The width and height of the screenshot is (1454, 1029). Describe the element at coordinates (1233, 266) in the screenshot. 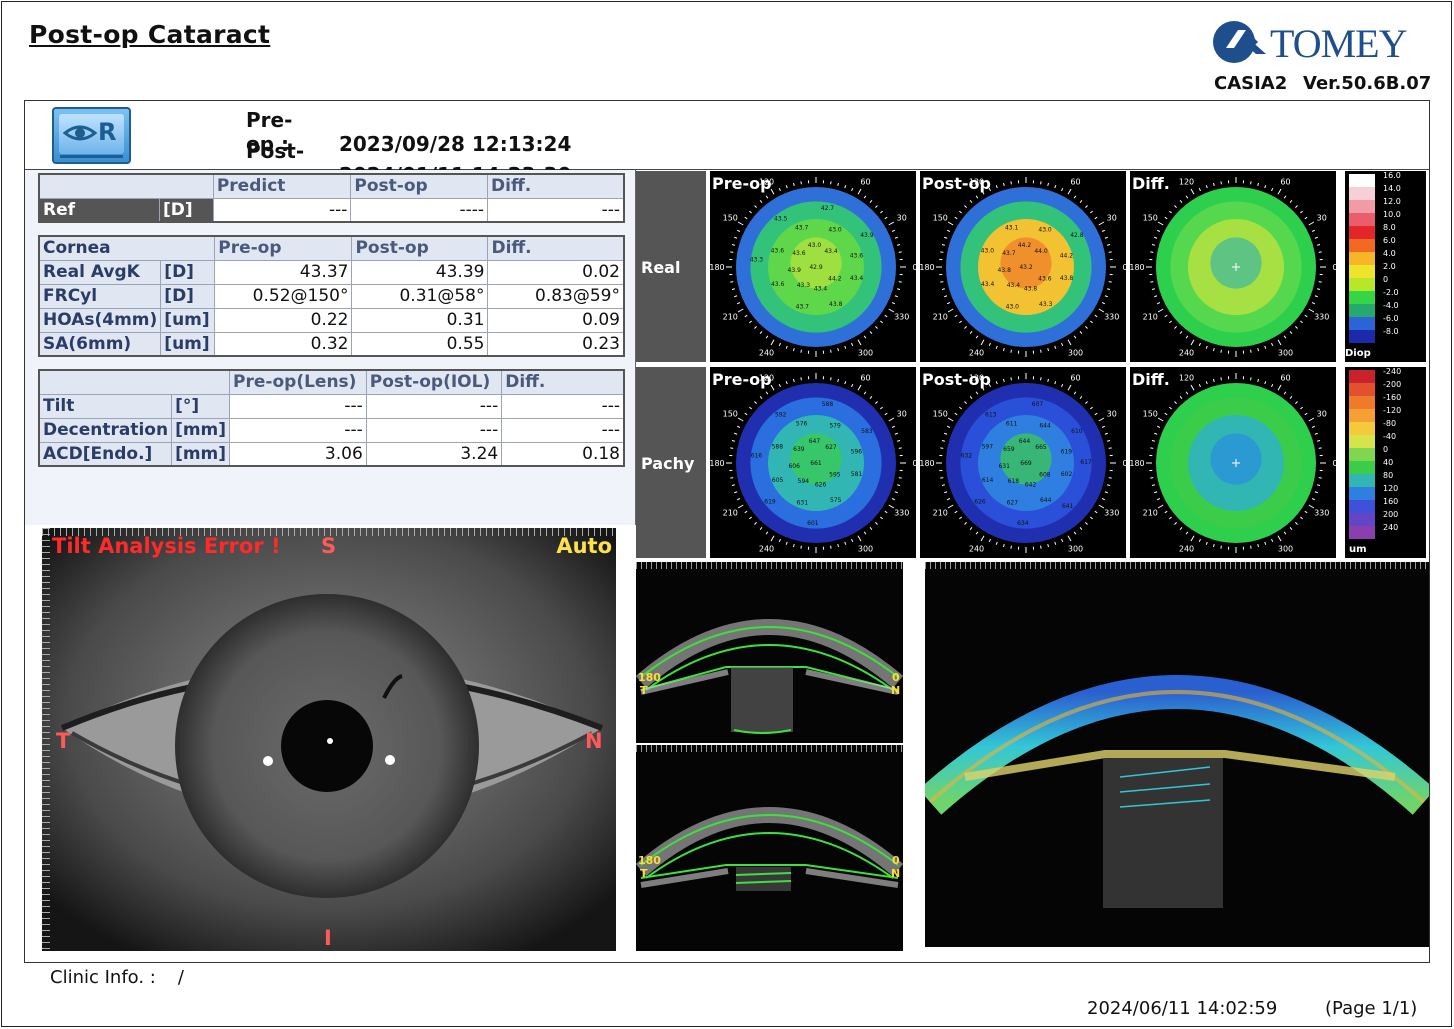

I see `real-diff-map: 9060300330300270240210180150120 Diff.` at that location.